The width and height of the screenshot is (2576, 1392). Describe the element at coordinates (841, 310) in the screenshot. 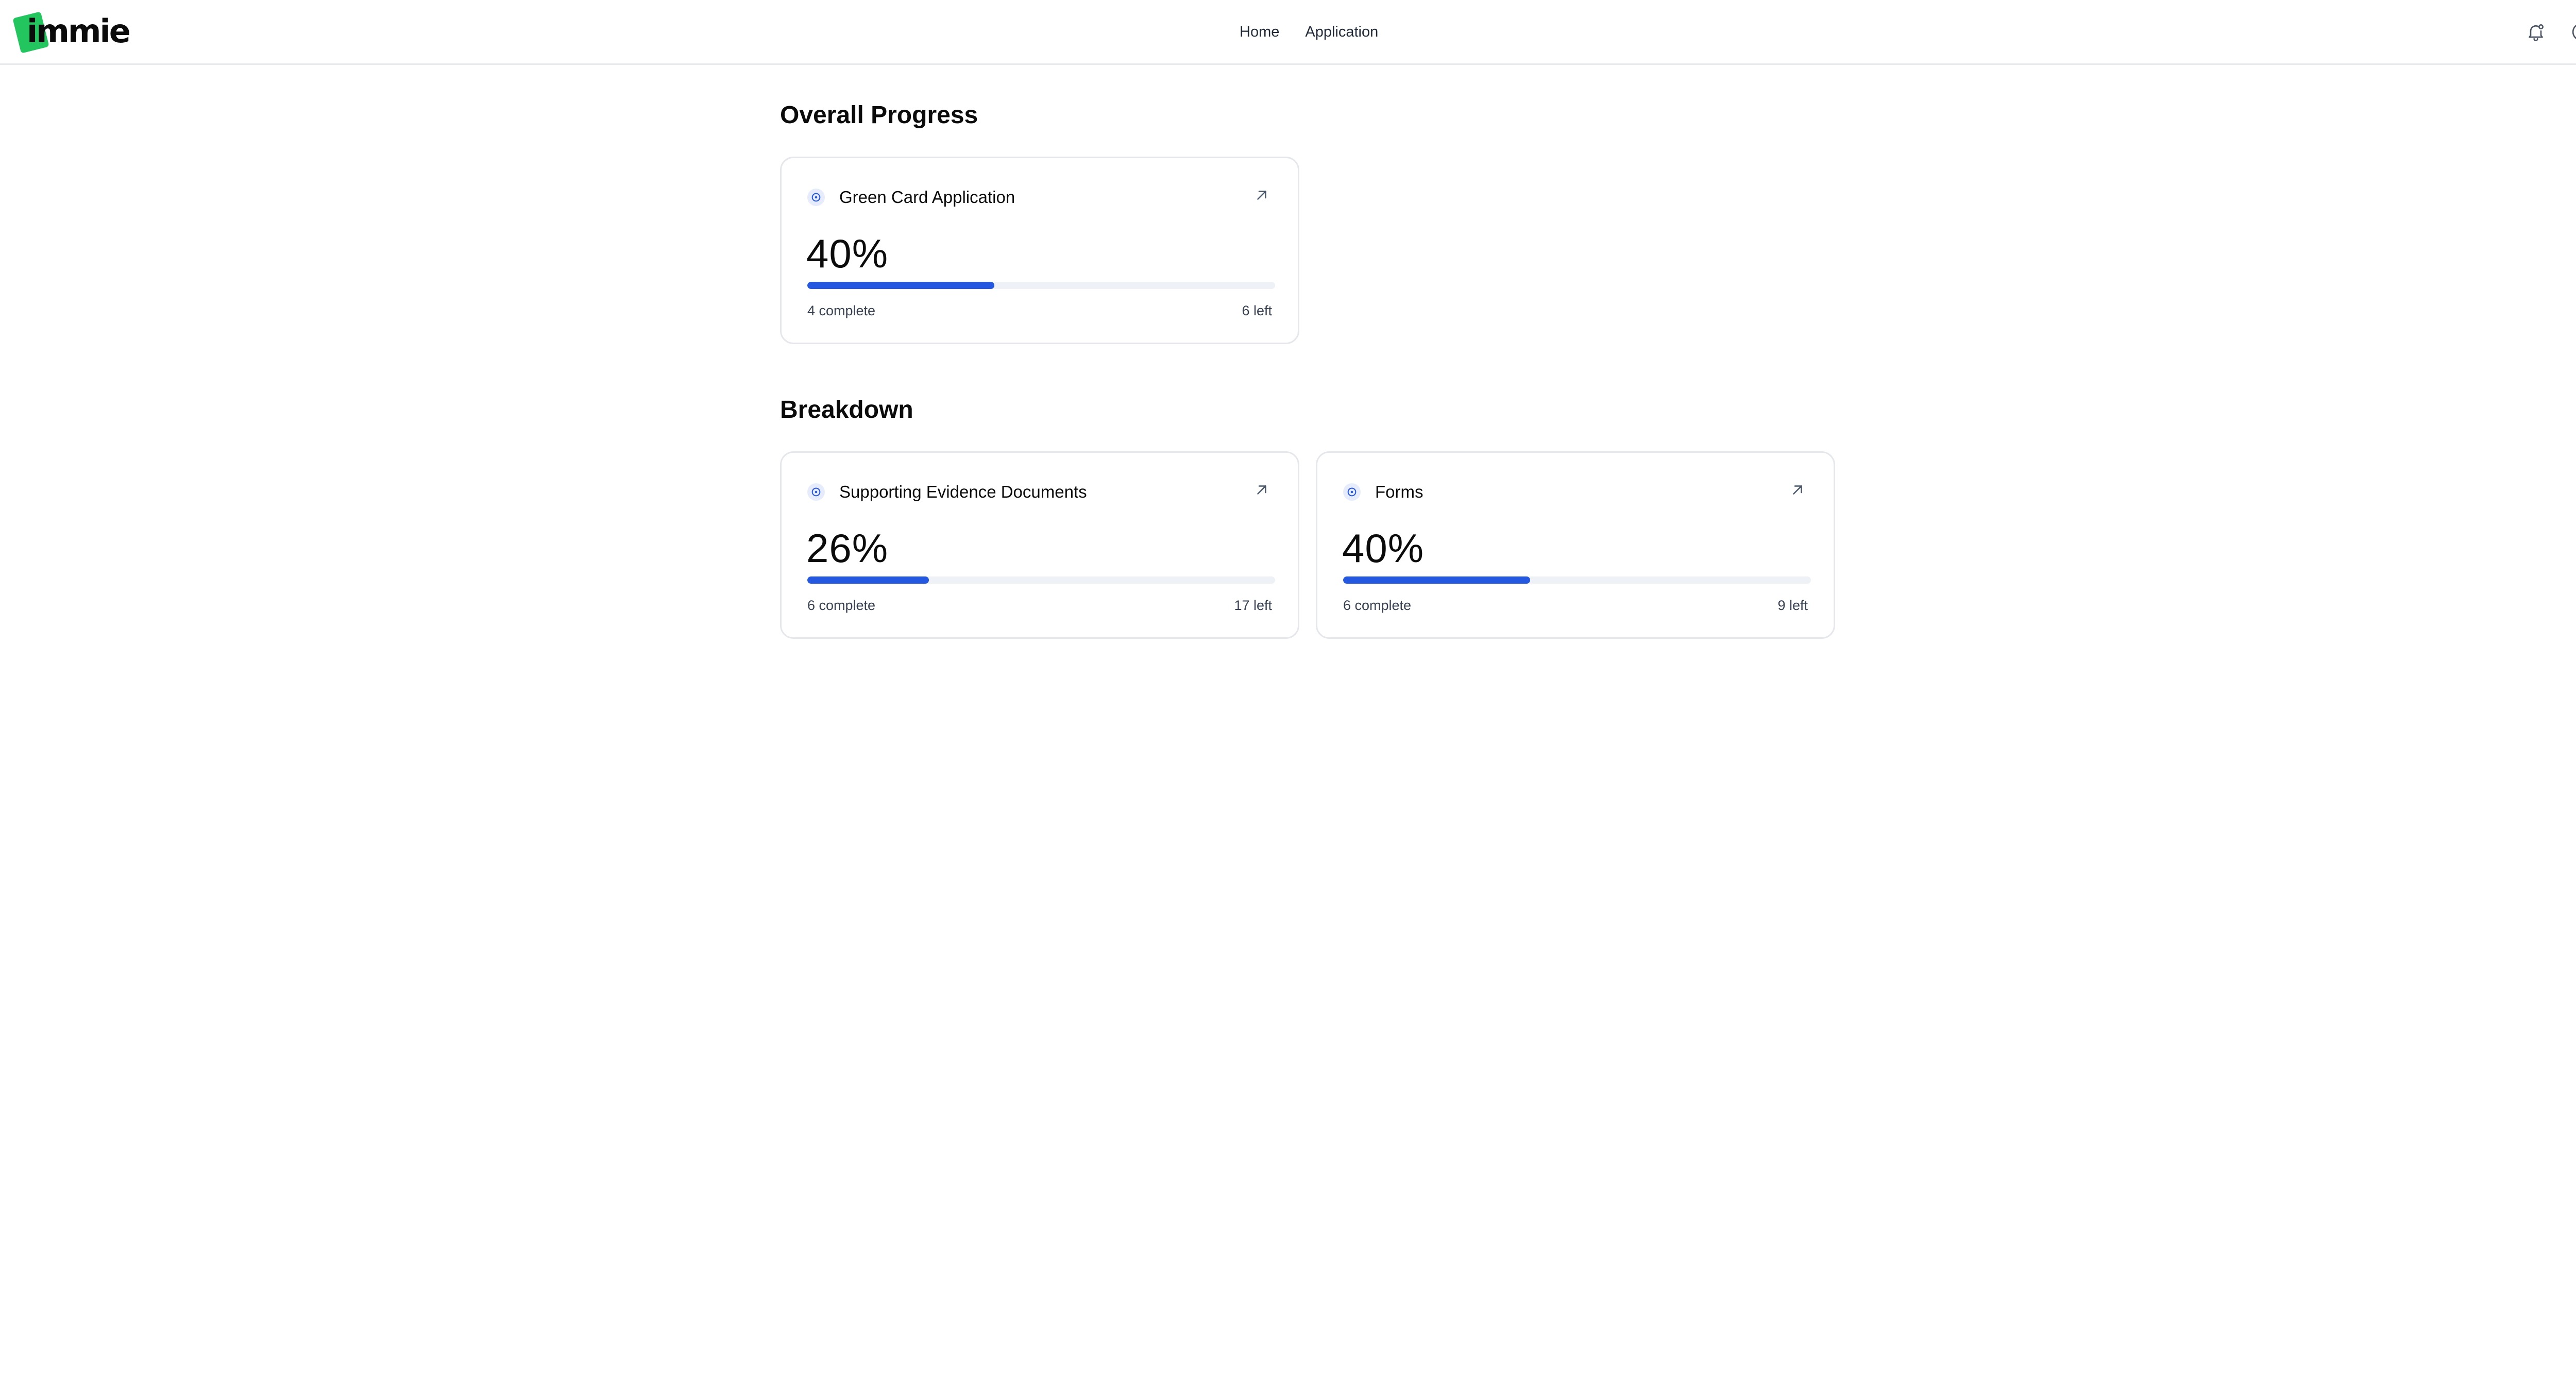

I see `complete-count: 4 complete` at that location.